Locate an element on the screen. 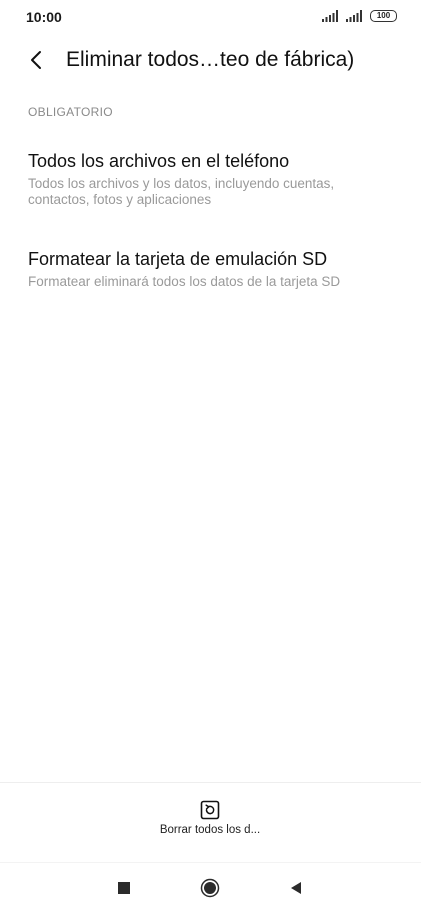 Image resolution: width=421 pixels, height=914 pixels. bottom-divider is located at coordinates (210, 782).